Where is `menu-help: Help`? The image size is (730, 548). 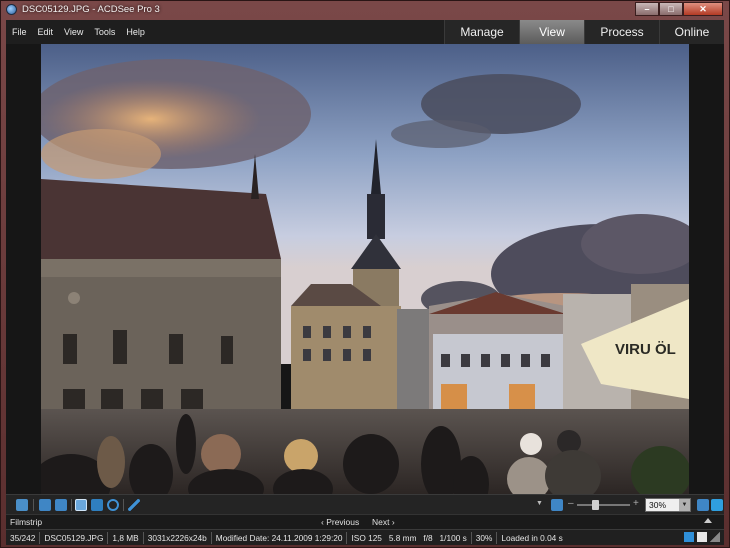 menu-help: Help is located at coordinates (135, 32).